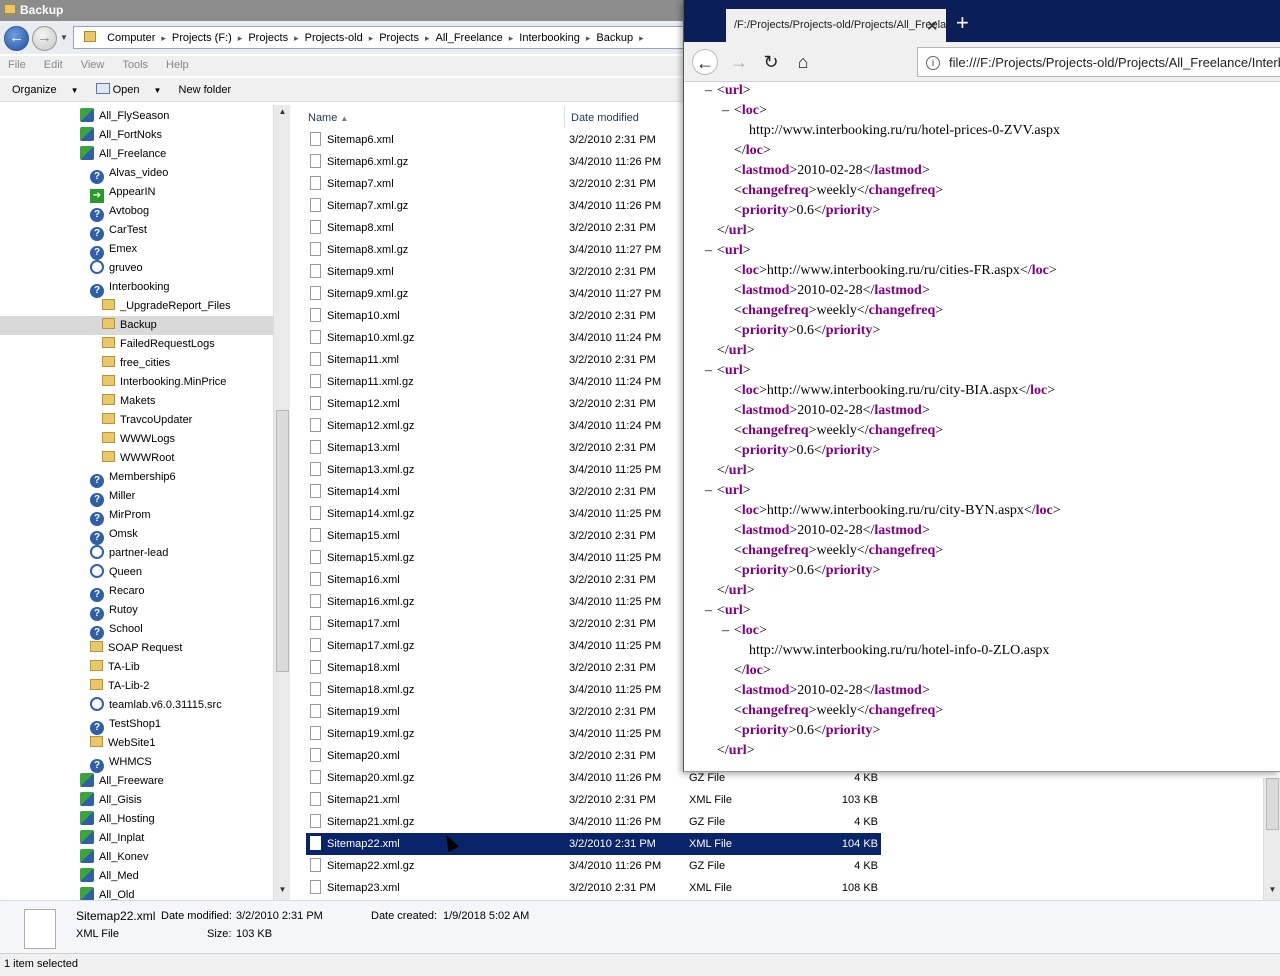  What do you see at coordinates (116, 572) in the screenshot?
I see `tree-item: Queen` at bounding box center [116, 572].